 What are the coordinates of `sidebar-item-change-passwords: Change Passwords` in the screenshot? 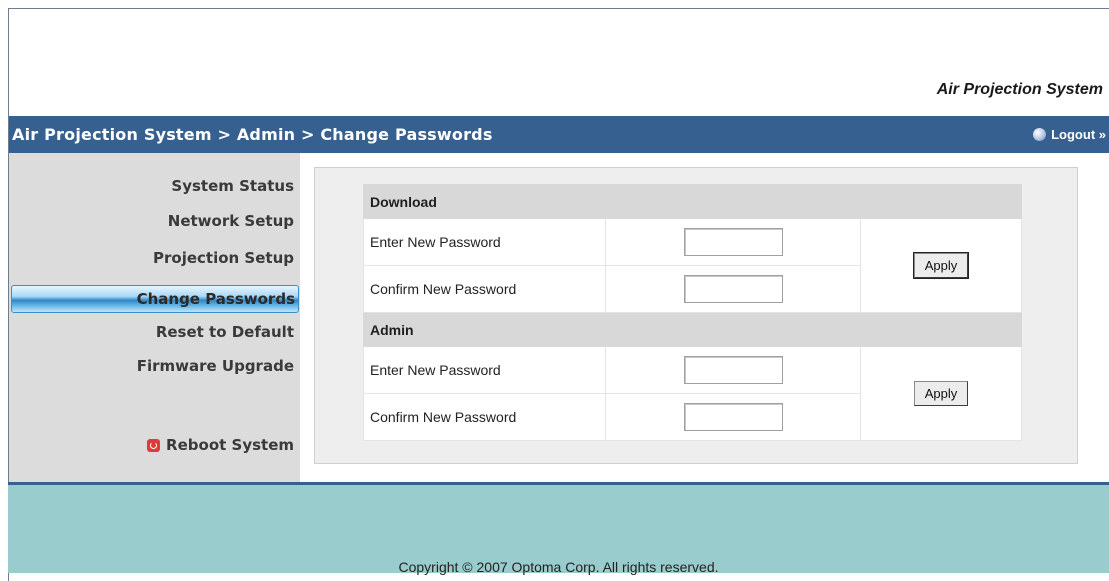 It's located at (155, 299).